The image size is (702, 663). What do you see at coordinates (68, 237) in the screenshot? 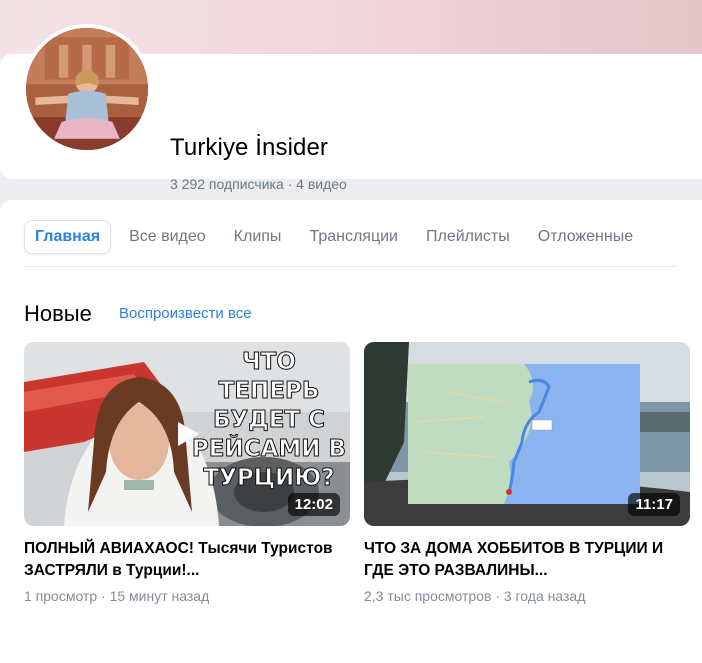
I see `tab-main: Главная` at bounding box center [68, 237].